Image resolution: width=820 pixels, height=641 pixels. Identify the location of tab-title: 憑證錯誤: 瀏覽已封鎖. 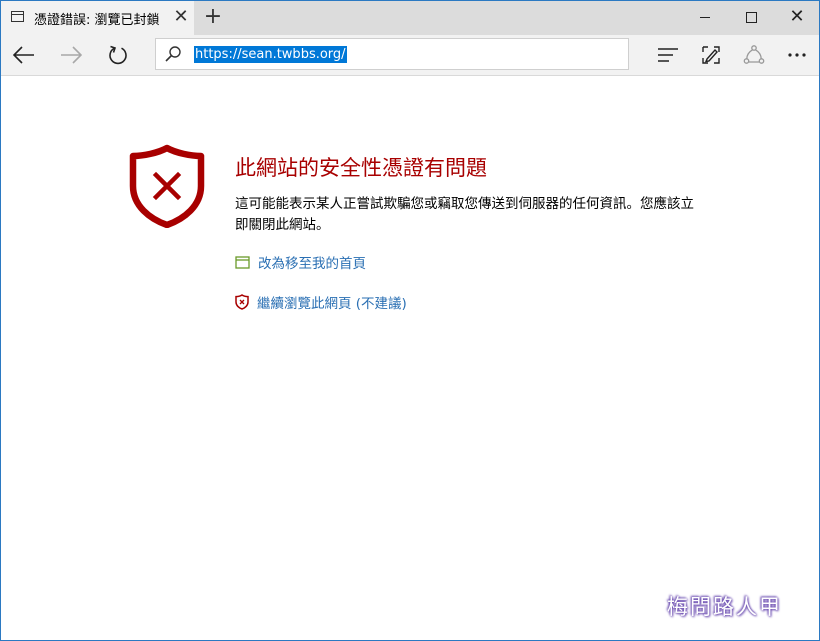
(97, 20).